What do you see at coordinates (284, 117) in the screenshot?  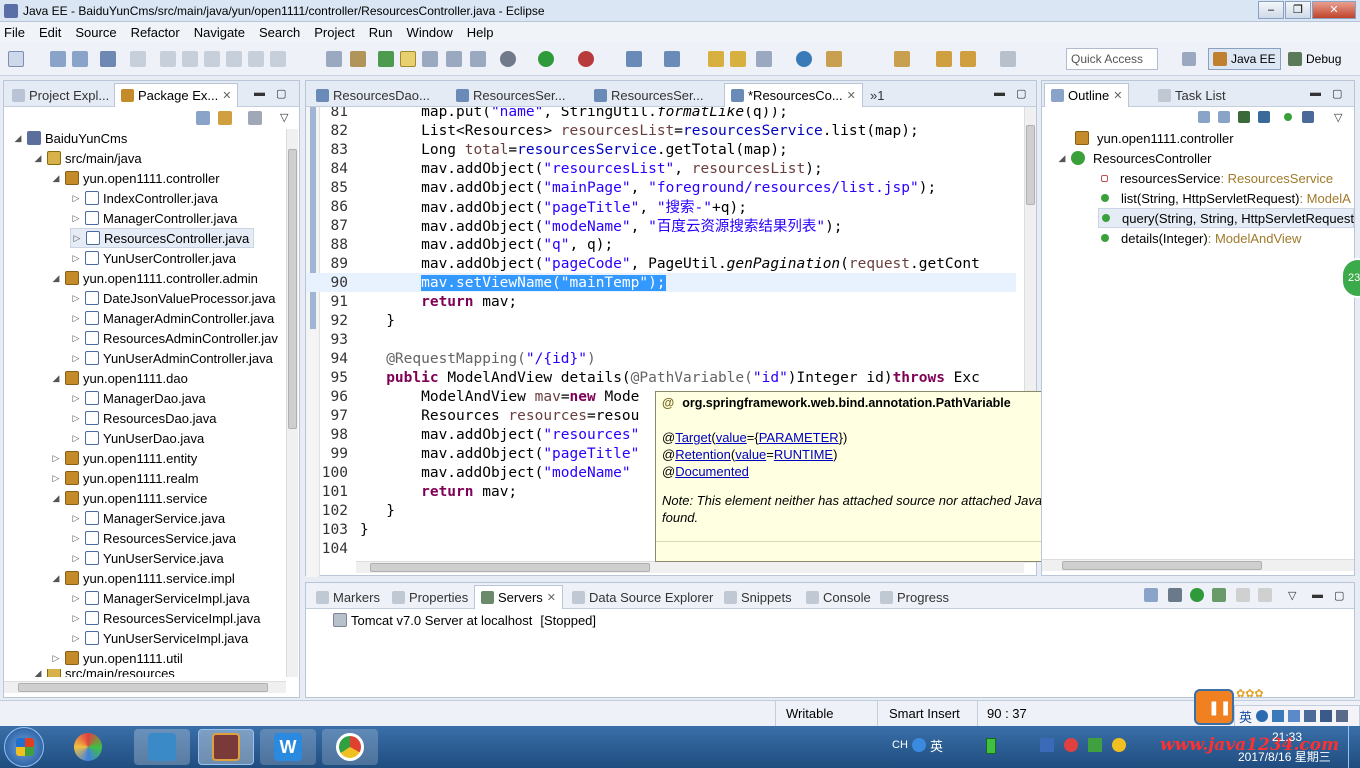 I see `view-menu-icon: ▽` at bounding box center [284, 117].